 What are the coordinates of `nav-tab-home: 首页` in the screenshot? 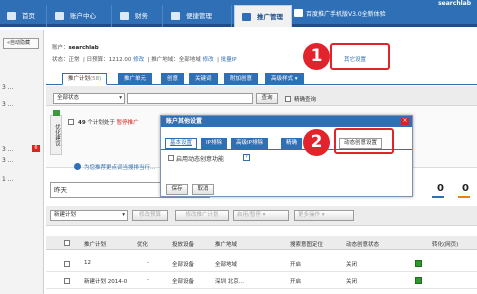 It's located at (23, 16).